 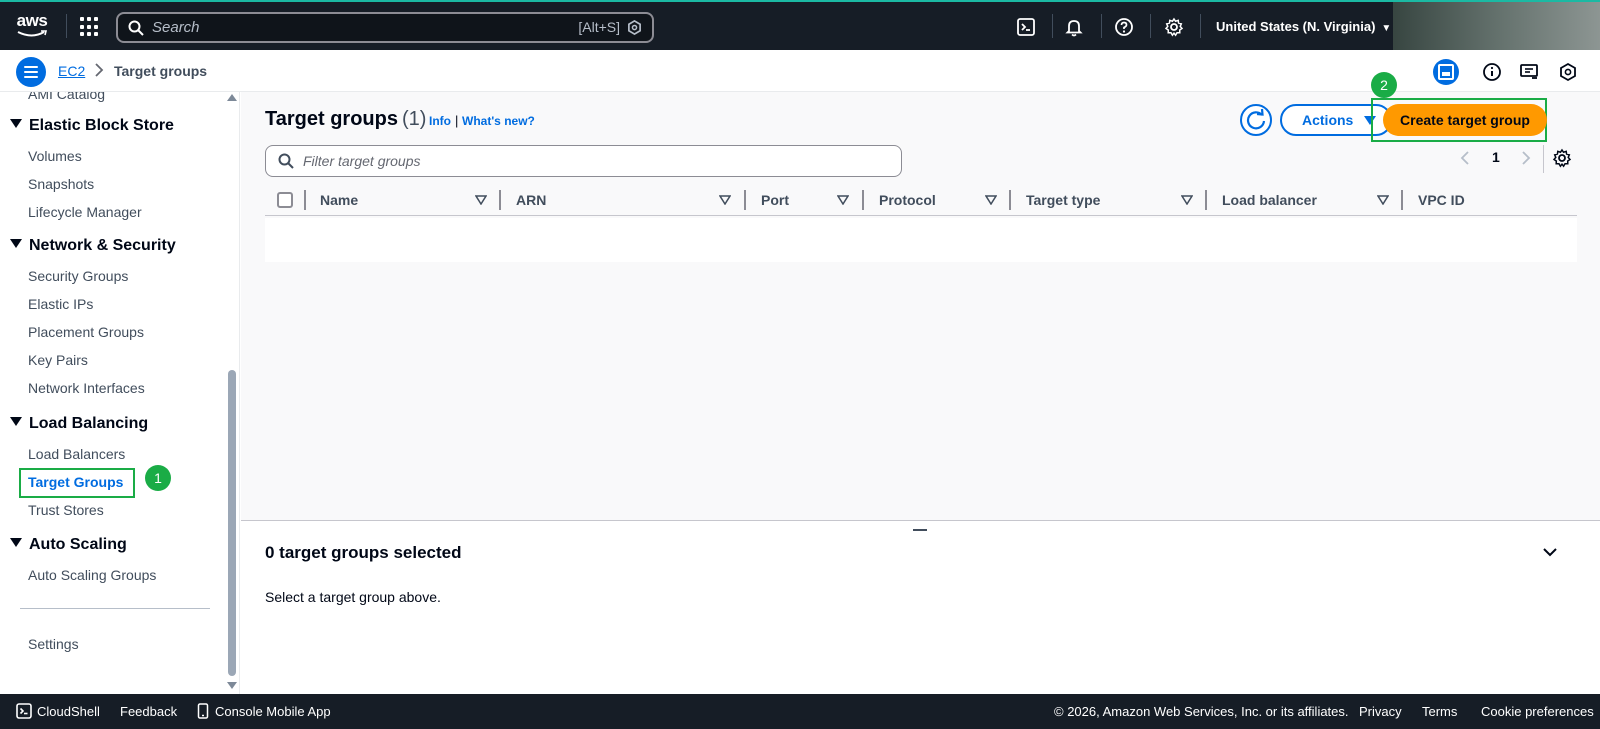 What do you see at coordinates (90, 27) in the screenshot?
I see `services-grid-icon` at bounding box center [90, 27].